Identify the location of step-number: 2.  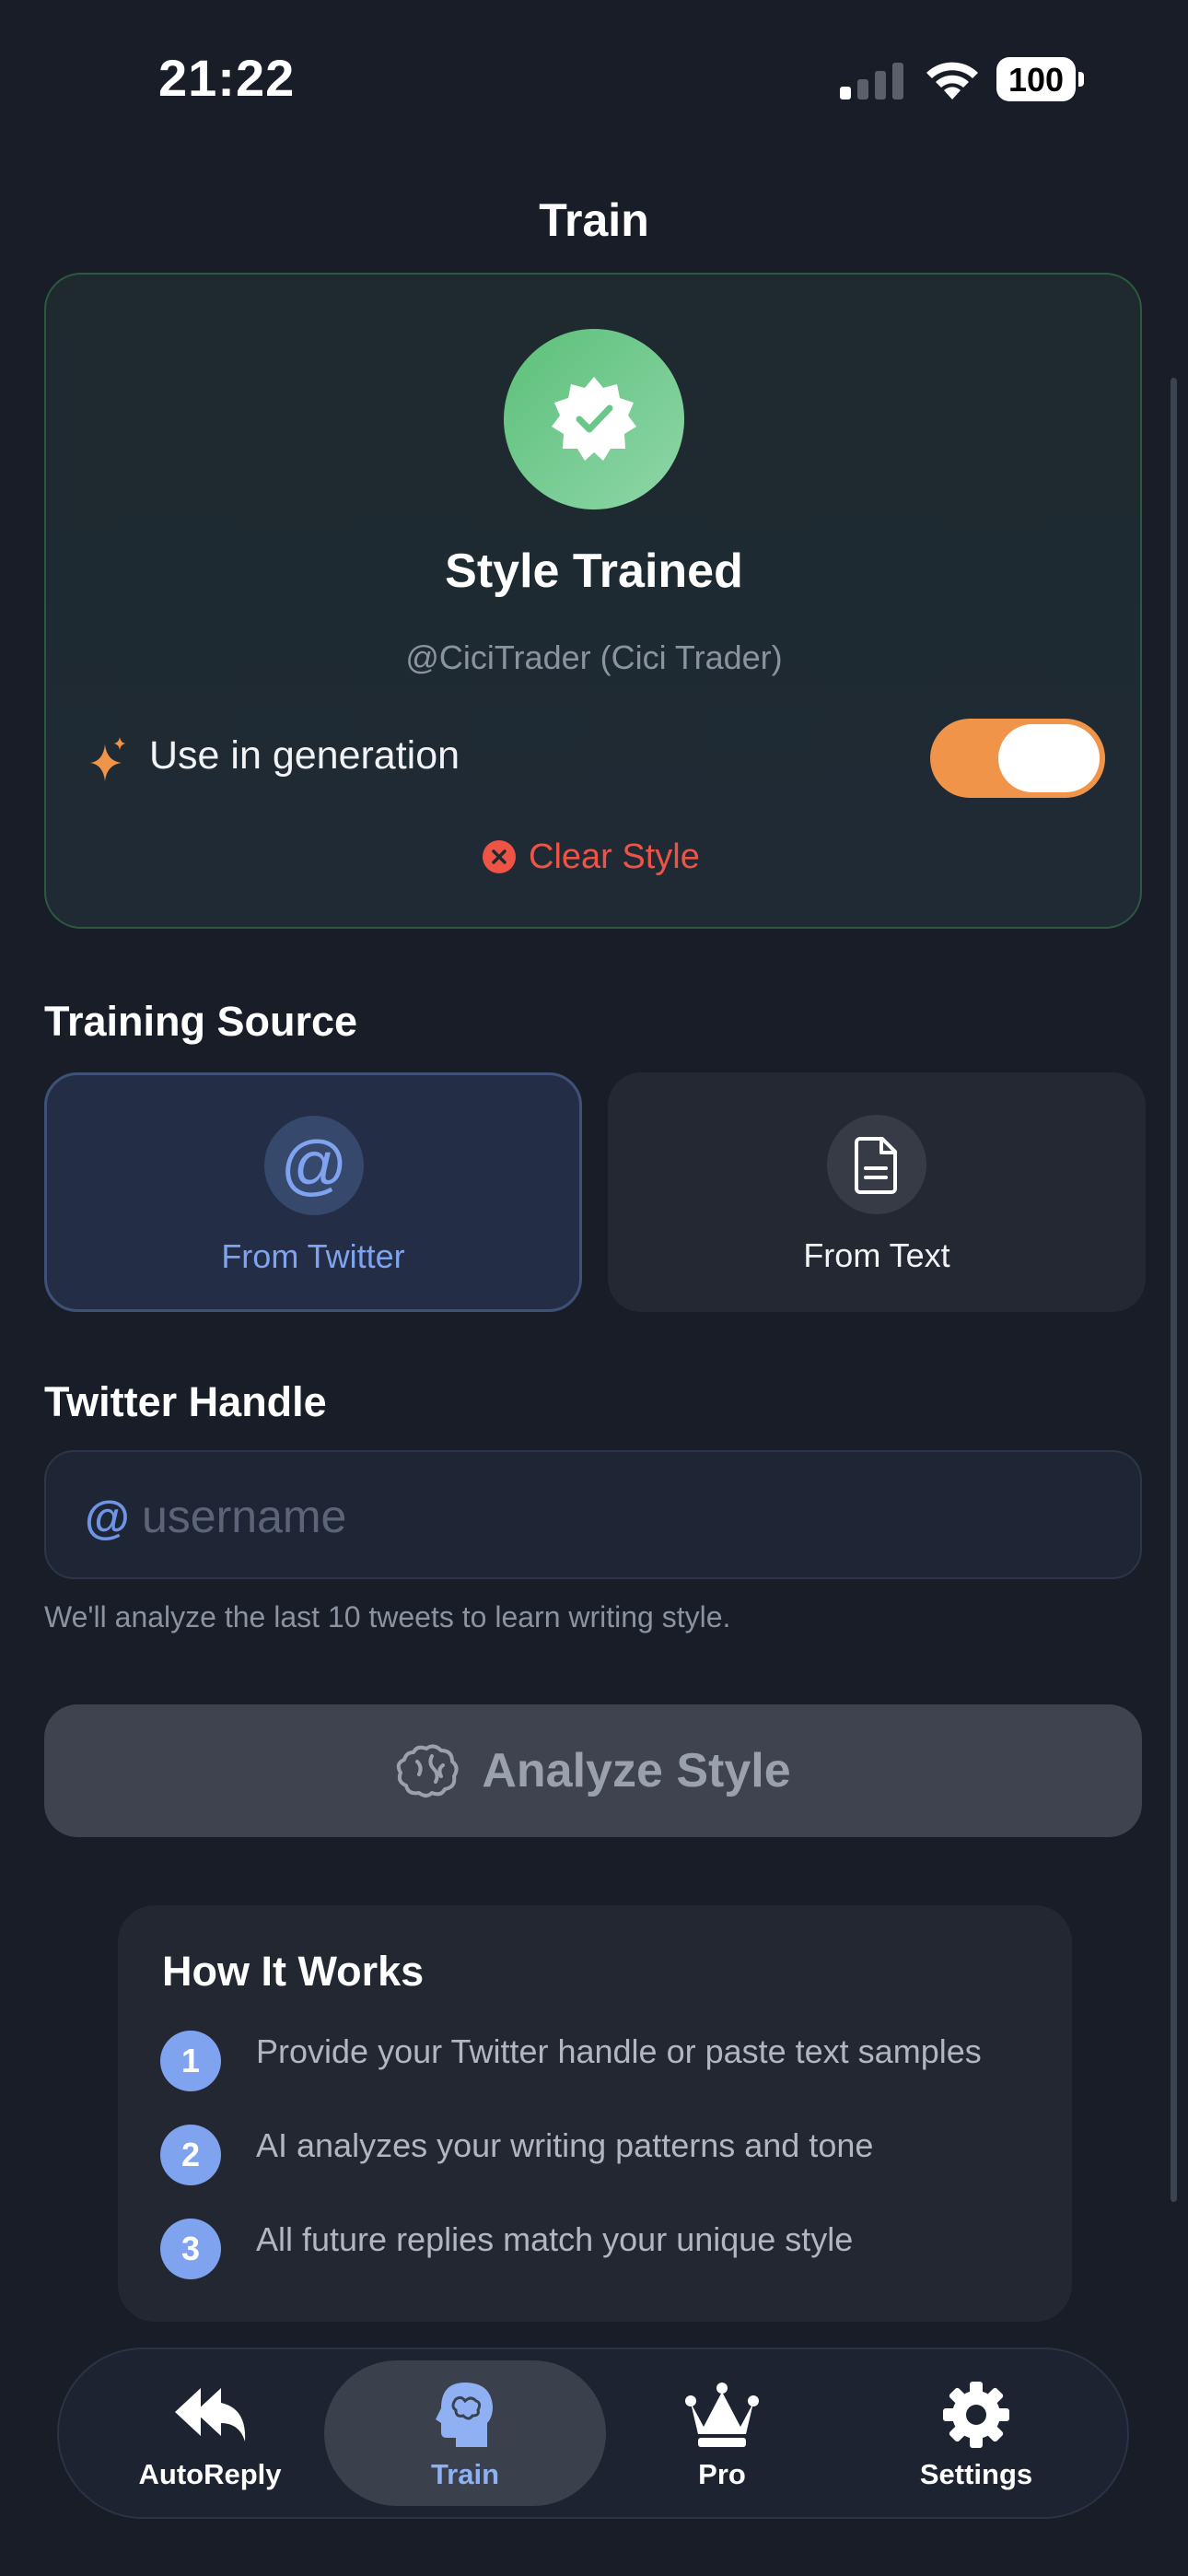
(190, 2155).